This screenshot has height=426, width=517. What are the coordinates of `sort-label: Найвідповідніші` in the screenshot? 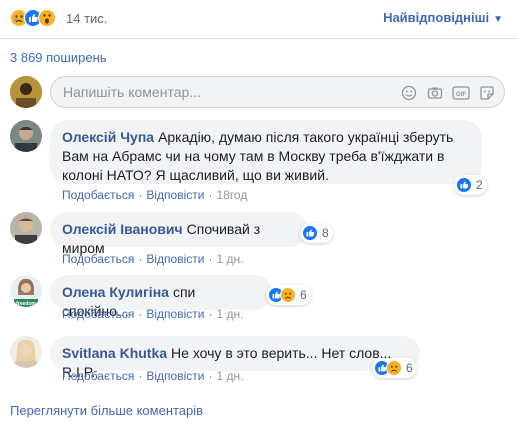 It's located at (436, 17).